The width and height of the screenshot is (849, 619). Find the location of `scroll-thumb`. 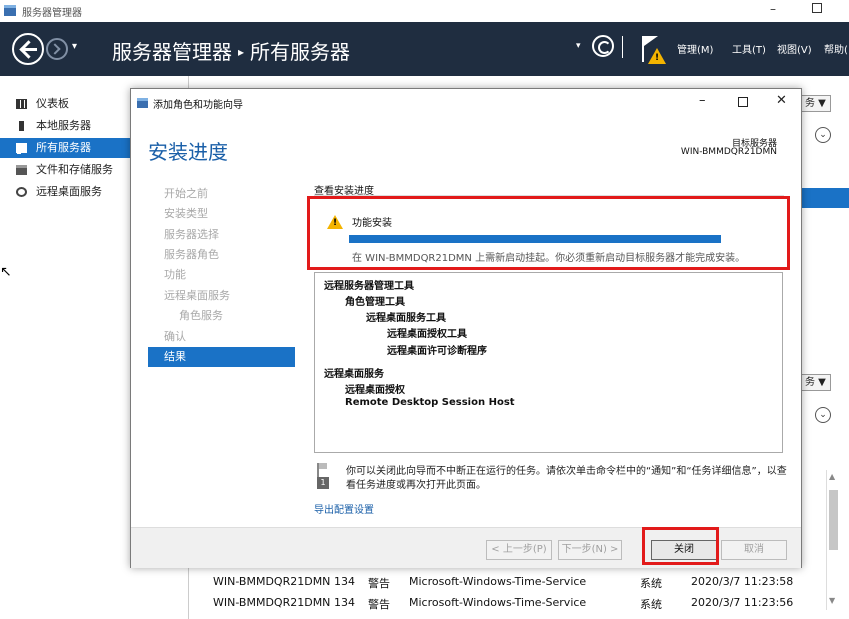

scroll-thumb is located at coordinates (833, 520).